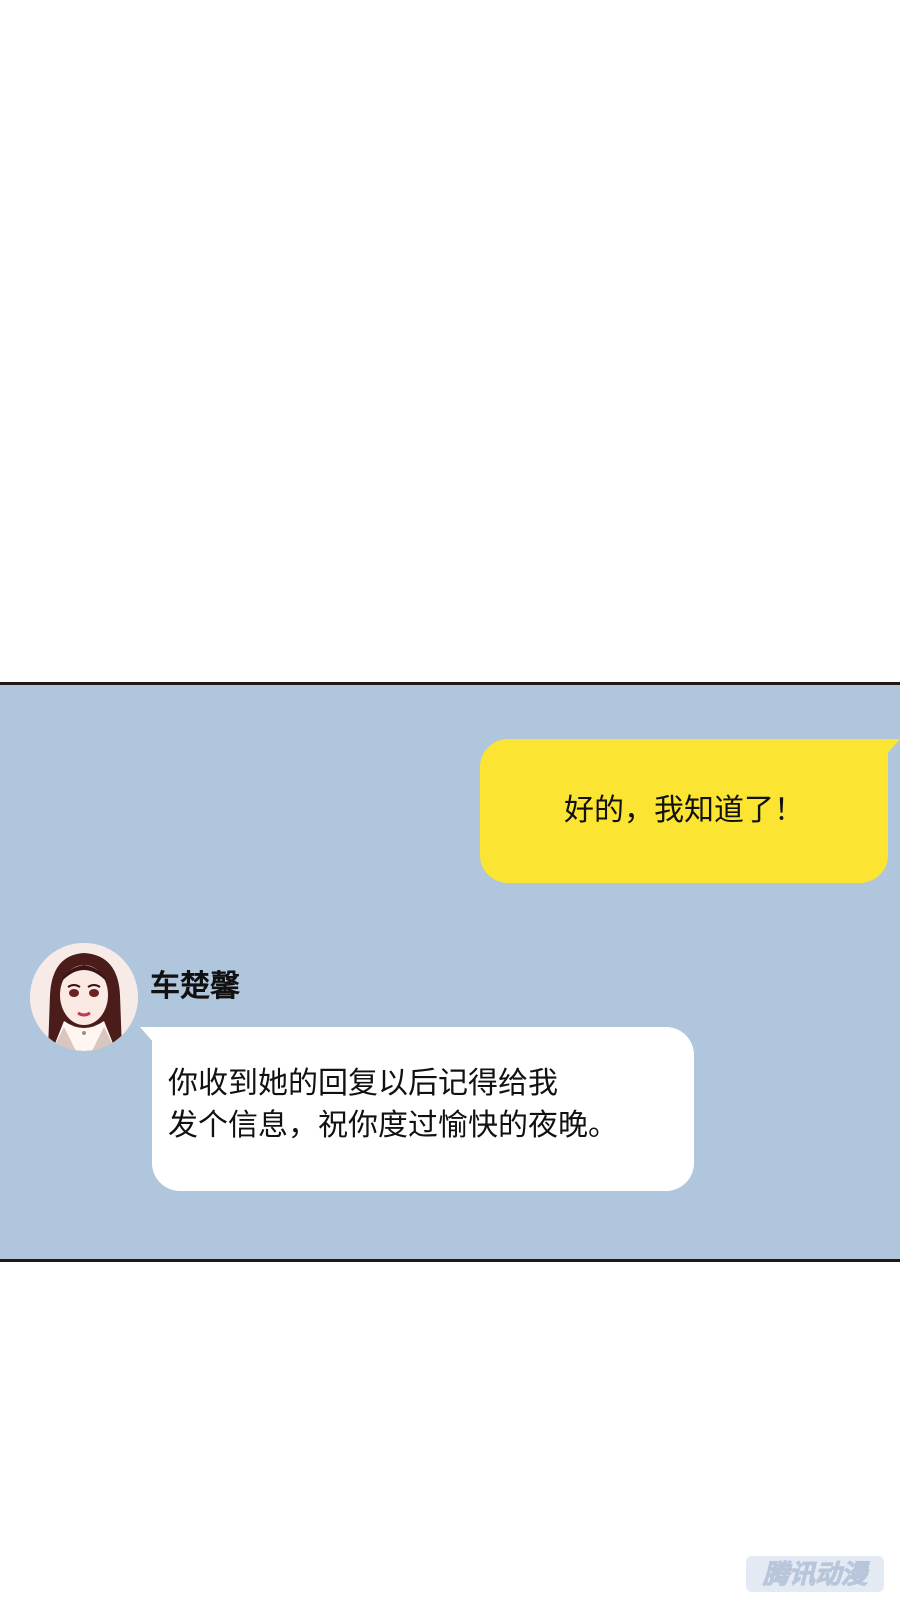 This screenshot has height=1600, width=900. I want to click on outgoing-message-text: 好的，我知道了！, so click(684, 810).